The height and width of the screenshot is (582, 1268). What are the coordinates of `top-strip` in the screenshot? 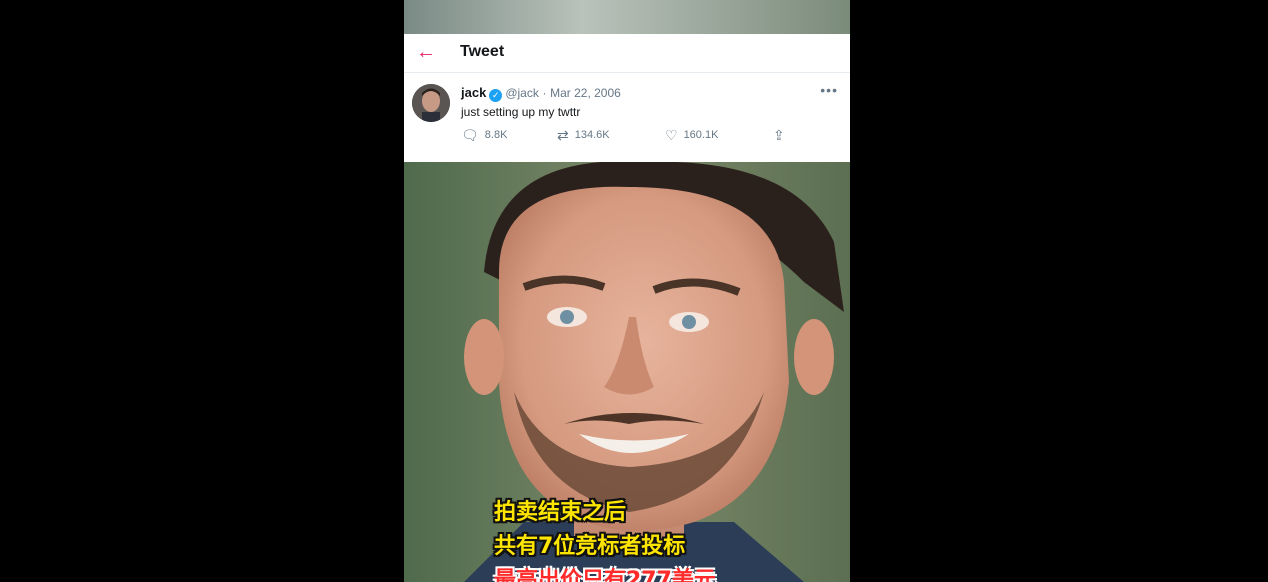 It's located at (627, 17).